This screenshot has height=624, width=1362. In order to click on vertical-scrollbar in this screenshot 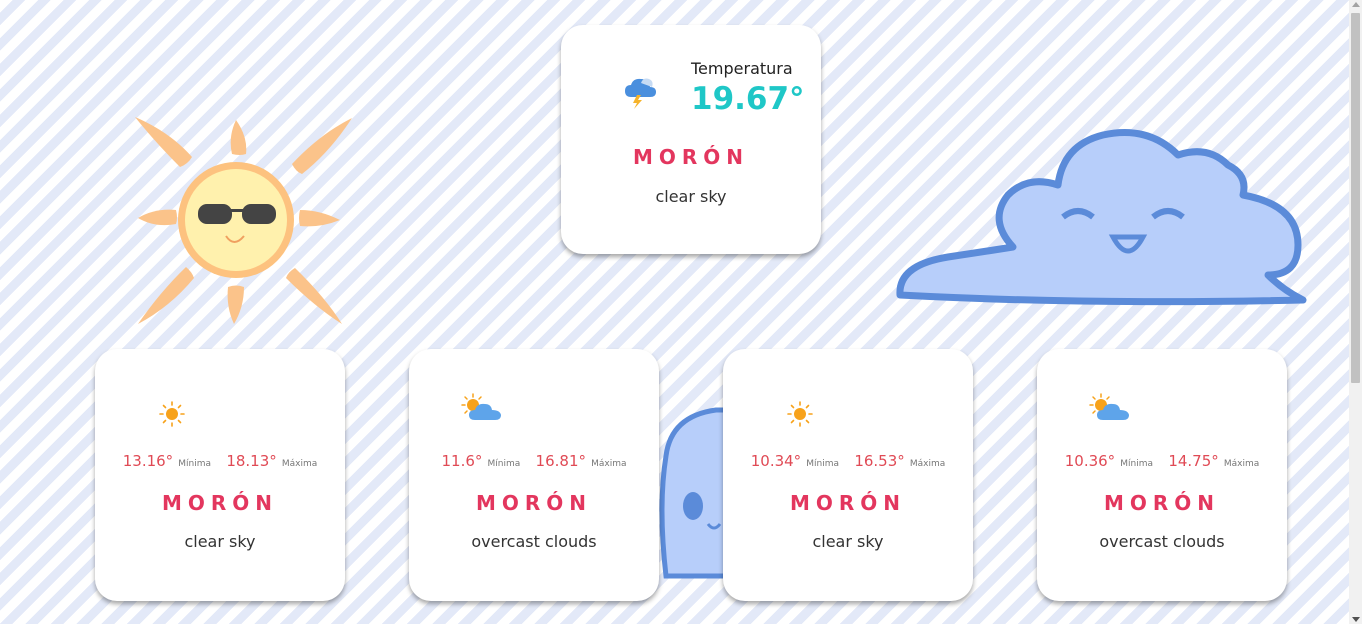, I will do `click(1355, 312)`.